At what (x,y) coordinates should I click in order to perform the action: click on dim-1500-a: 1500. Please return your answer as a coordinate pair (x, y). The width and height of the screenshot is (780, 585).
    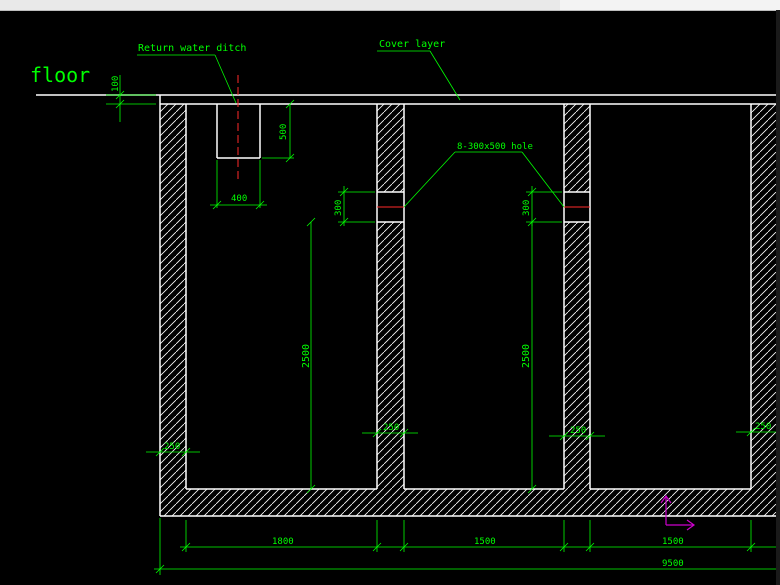
    Looking at the image, I should click on (485, 542).